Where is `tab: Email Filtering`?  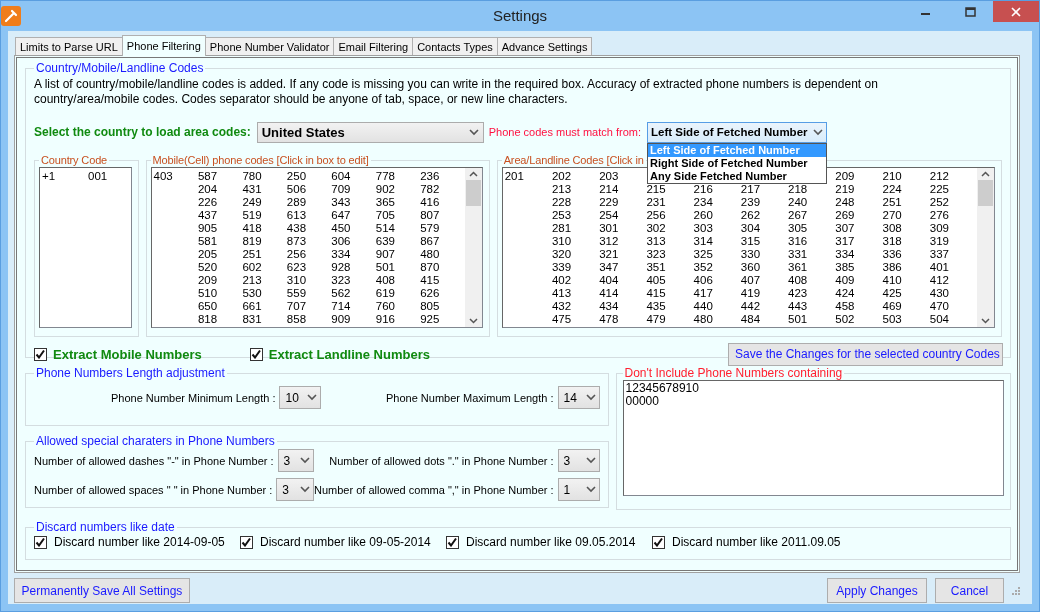 tab: Email Filtering is located at coordinates (373, 46).